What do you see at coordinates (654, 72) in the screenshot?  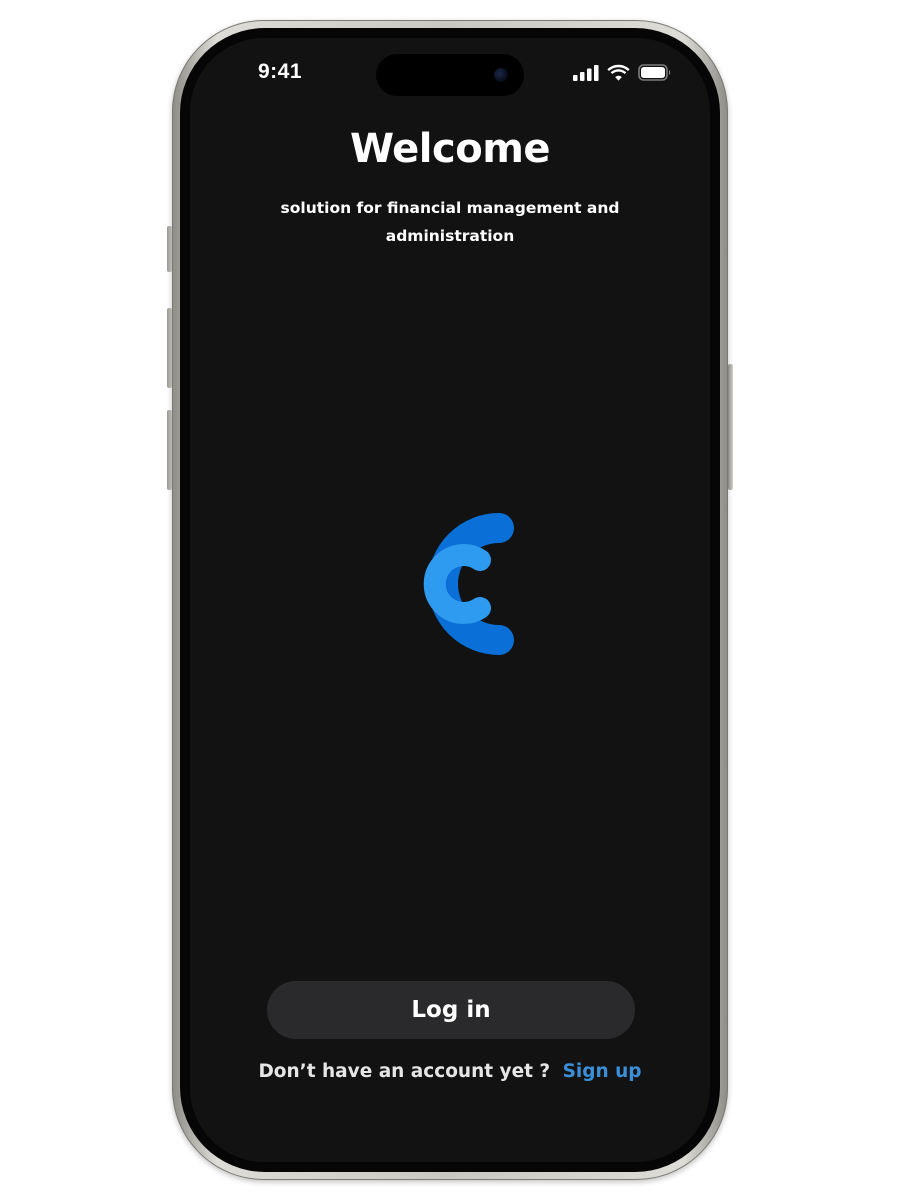 I see `battery-icon` at bounding box center [654, 72].